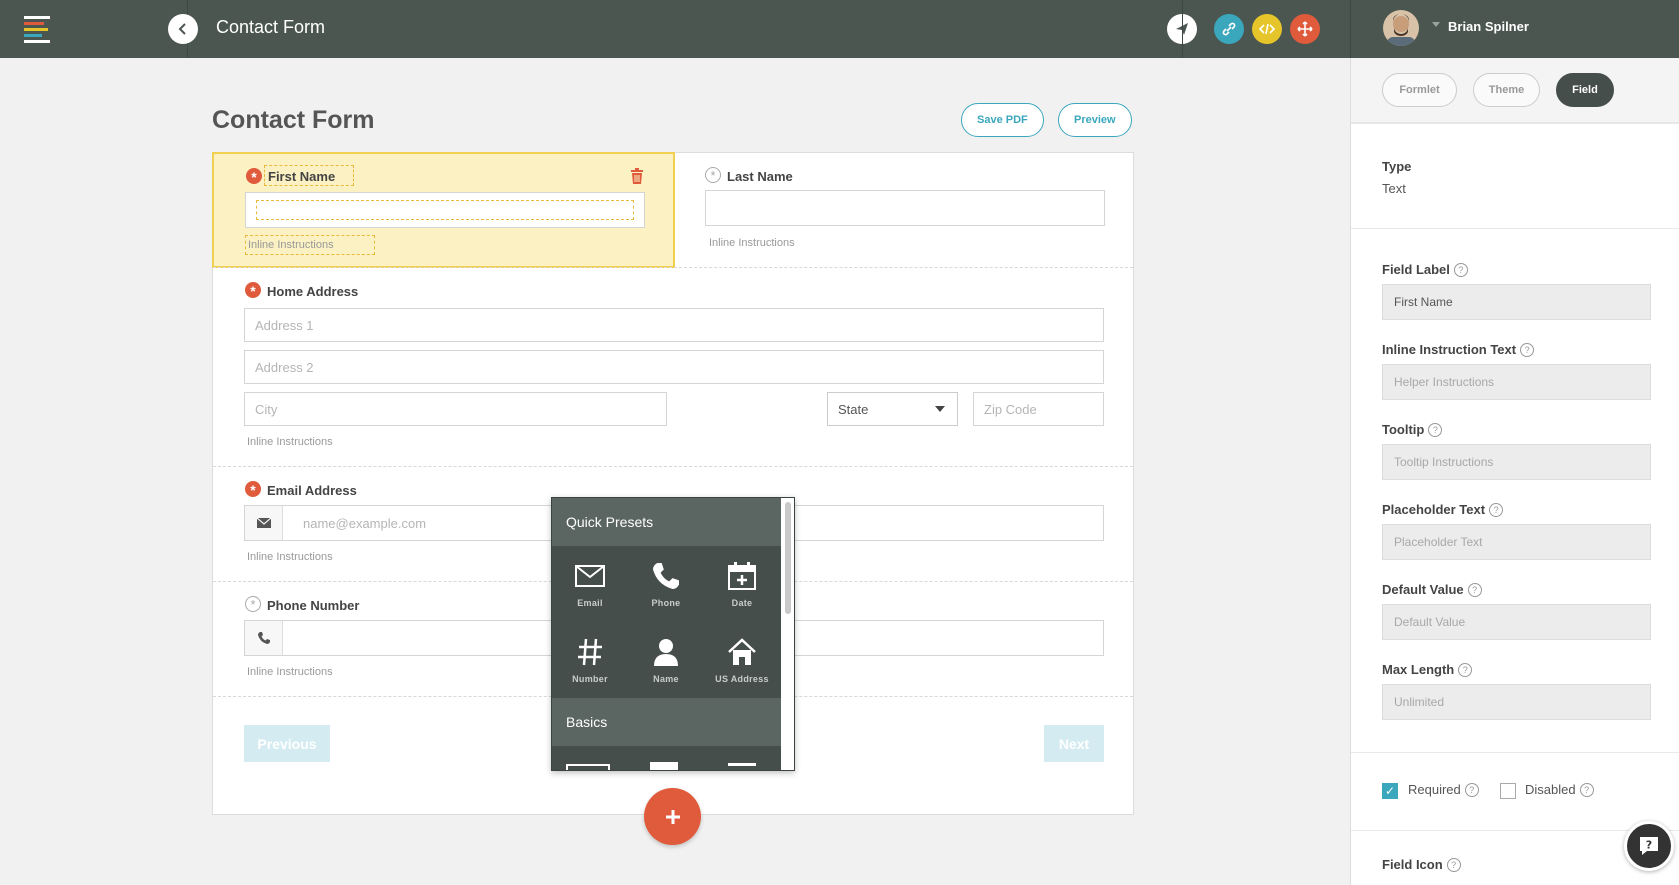  I want to click on paragraph-icon, so click(664, 766).